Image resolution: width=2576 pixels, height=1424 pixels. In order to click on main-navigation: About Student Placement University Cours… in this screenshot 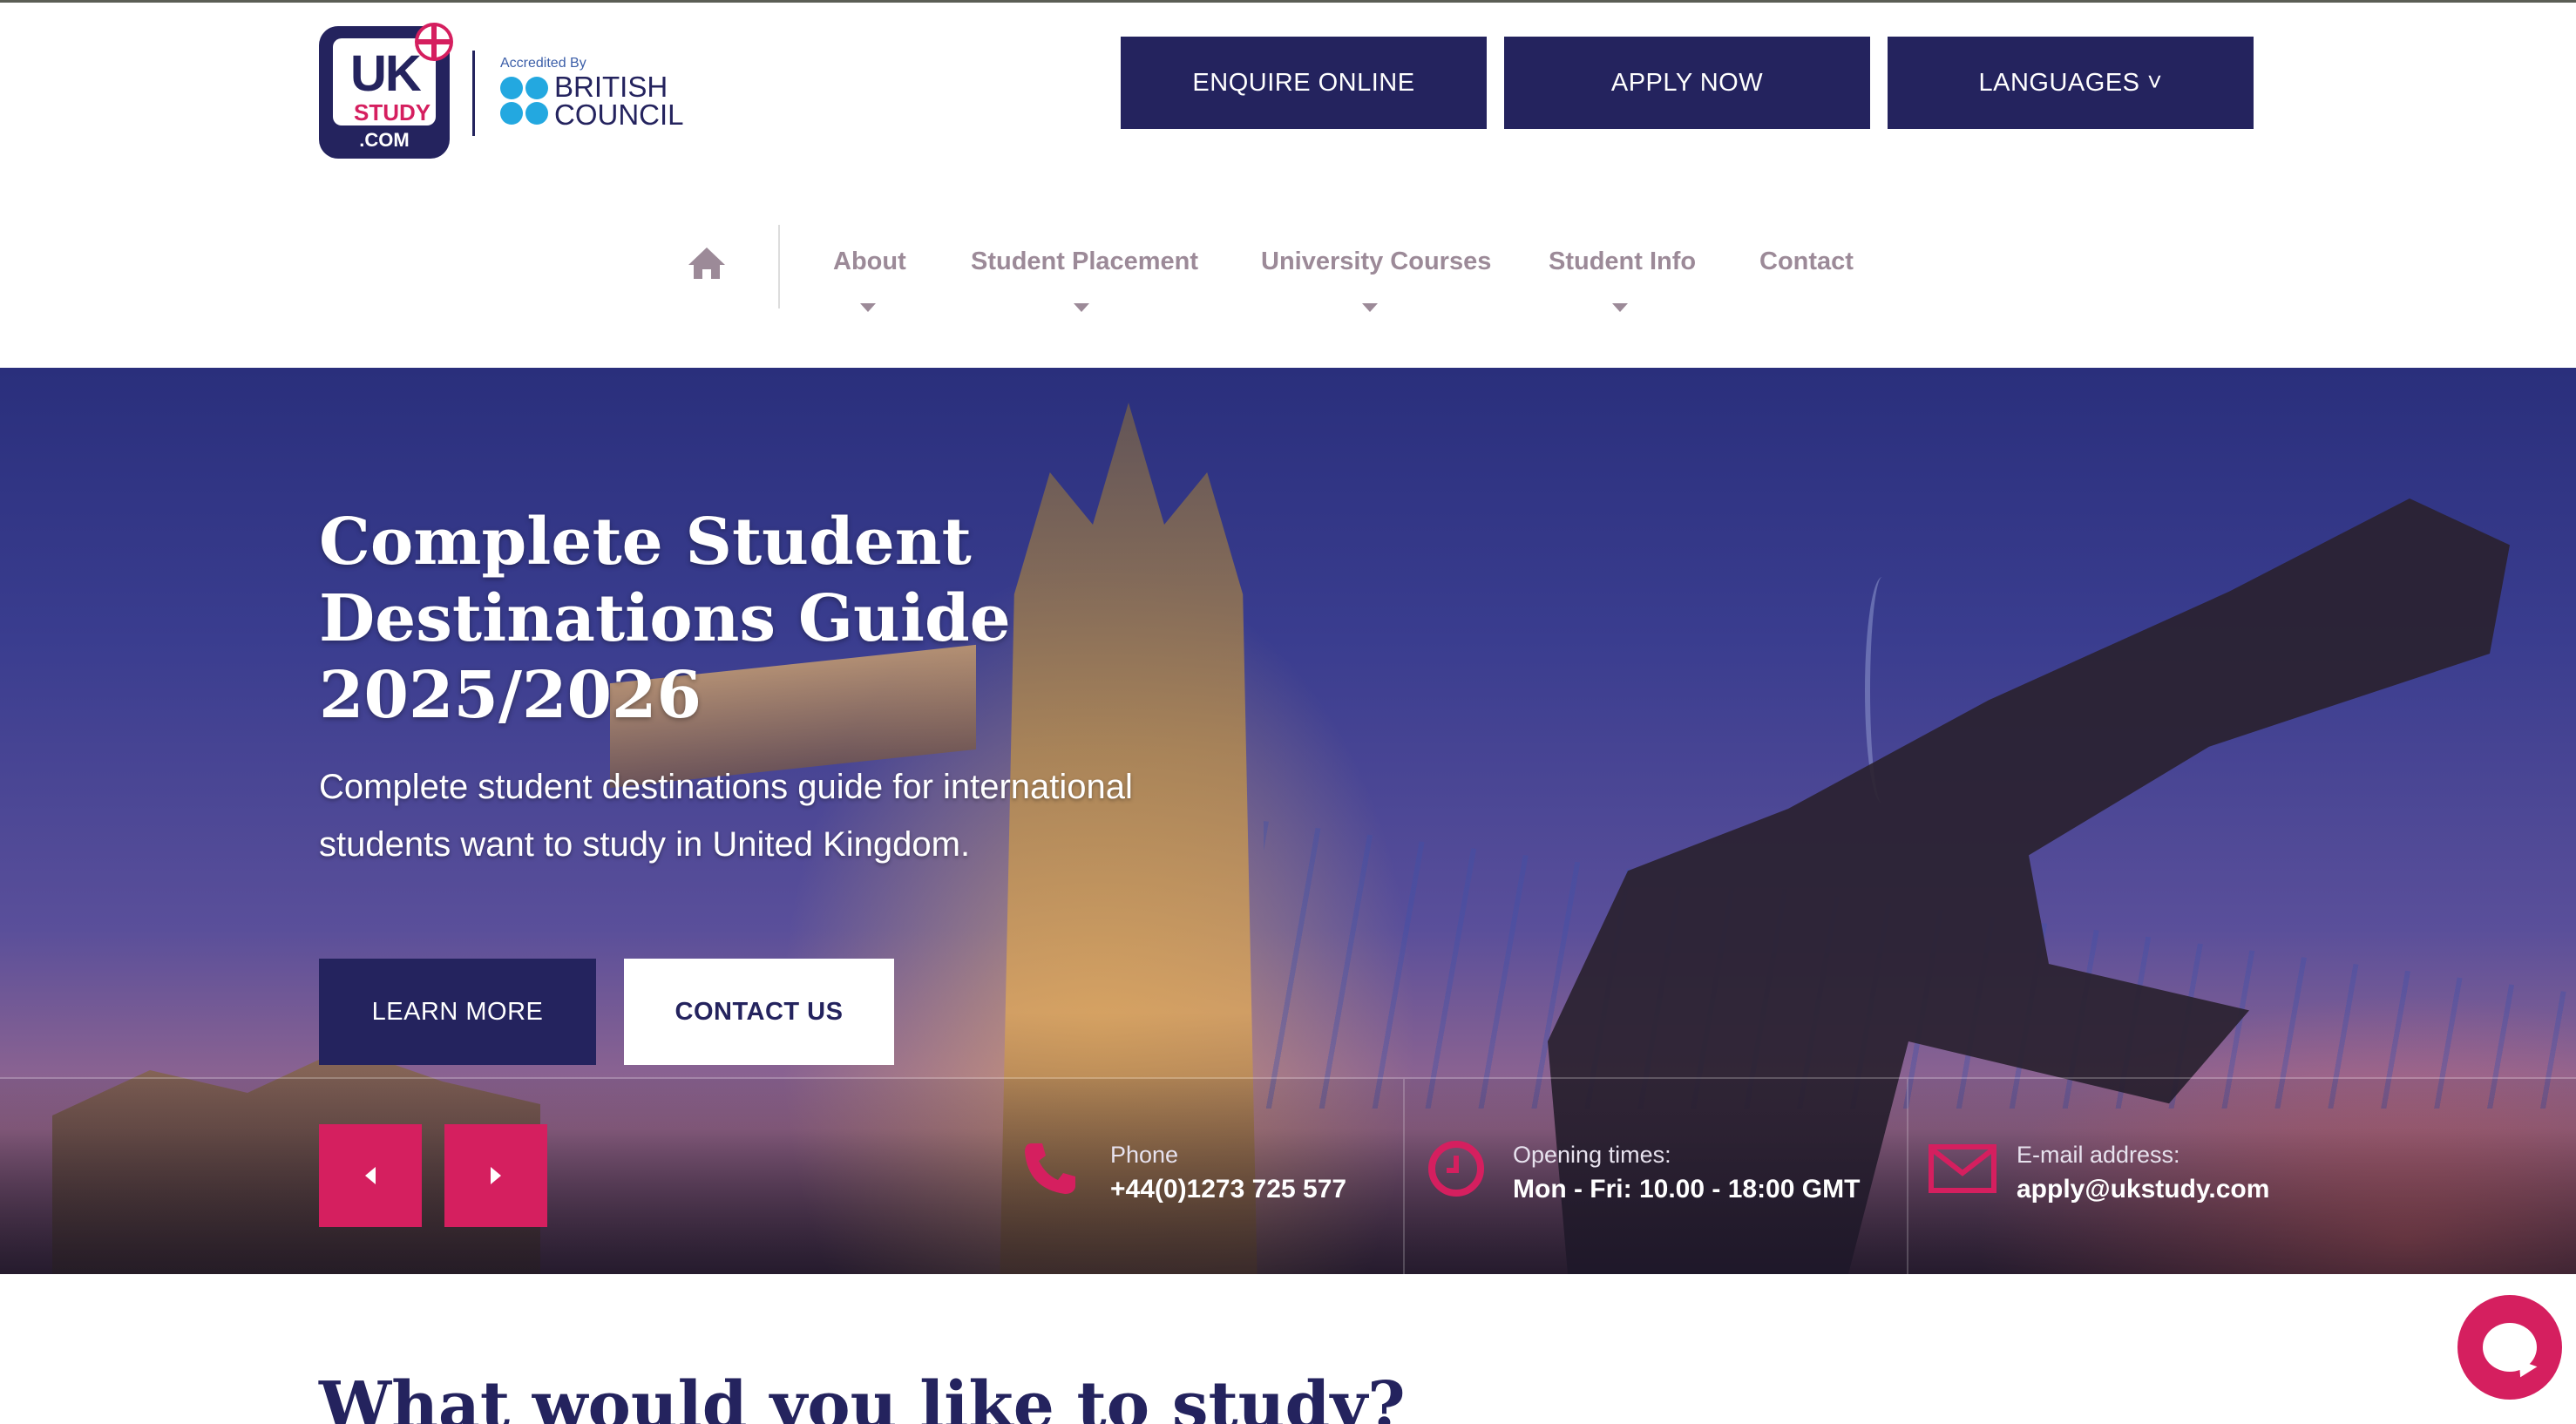, I will do `click(1288, 270)`.